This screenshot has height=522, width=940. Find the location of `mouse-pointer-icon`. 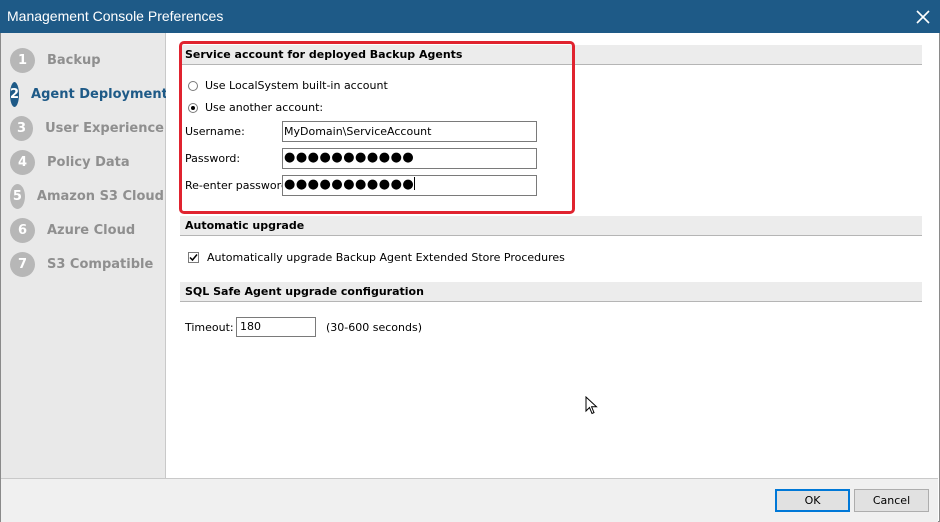

mouse-pointer-icon is located at coordinates (591, 405).